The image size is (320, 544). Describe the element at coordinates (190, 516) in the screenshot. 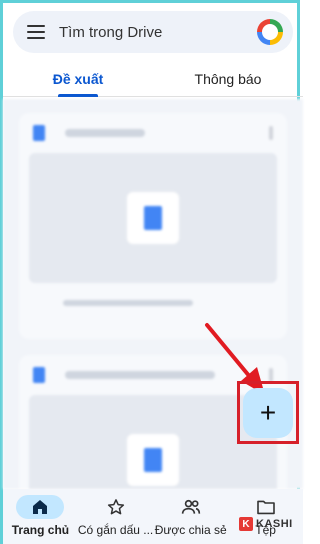

I see `nav-shared: Được chia sẻ` at that location.